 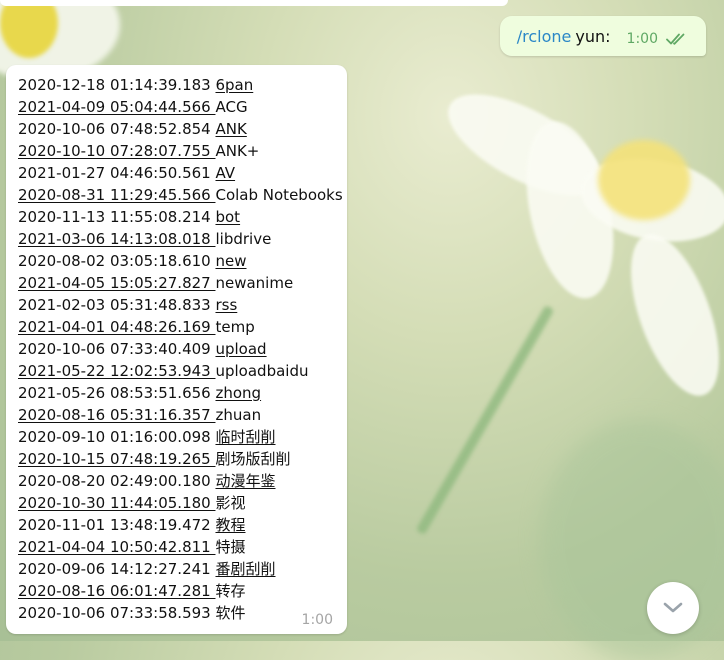 I want to click on file-timestamp: 2021-04-01 04:48:26.169, so click(x=116, y=327).